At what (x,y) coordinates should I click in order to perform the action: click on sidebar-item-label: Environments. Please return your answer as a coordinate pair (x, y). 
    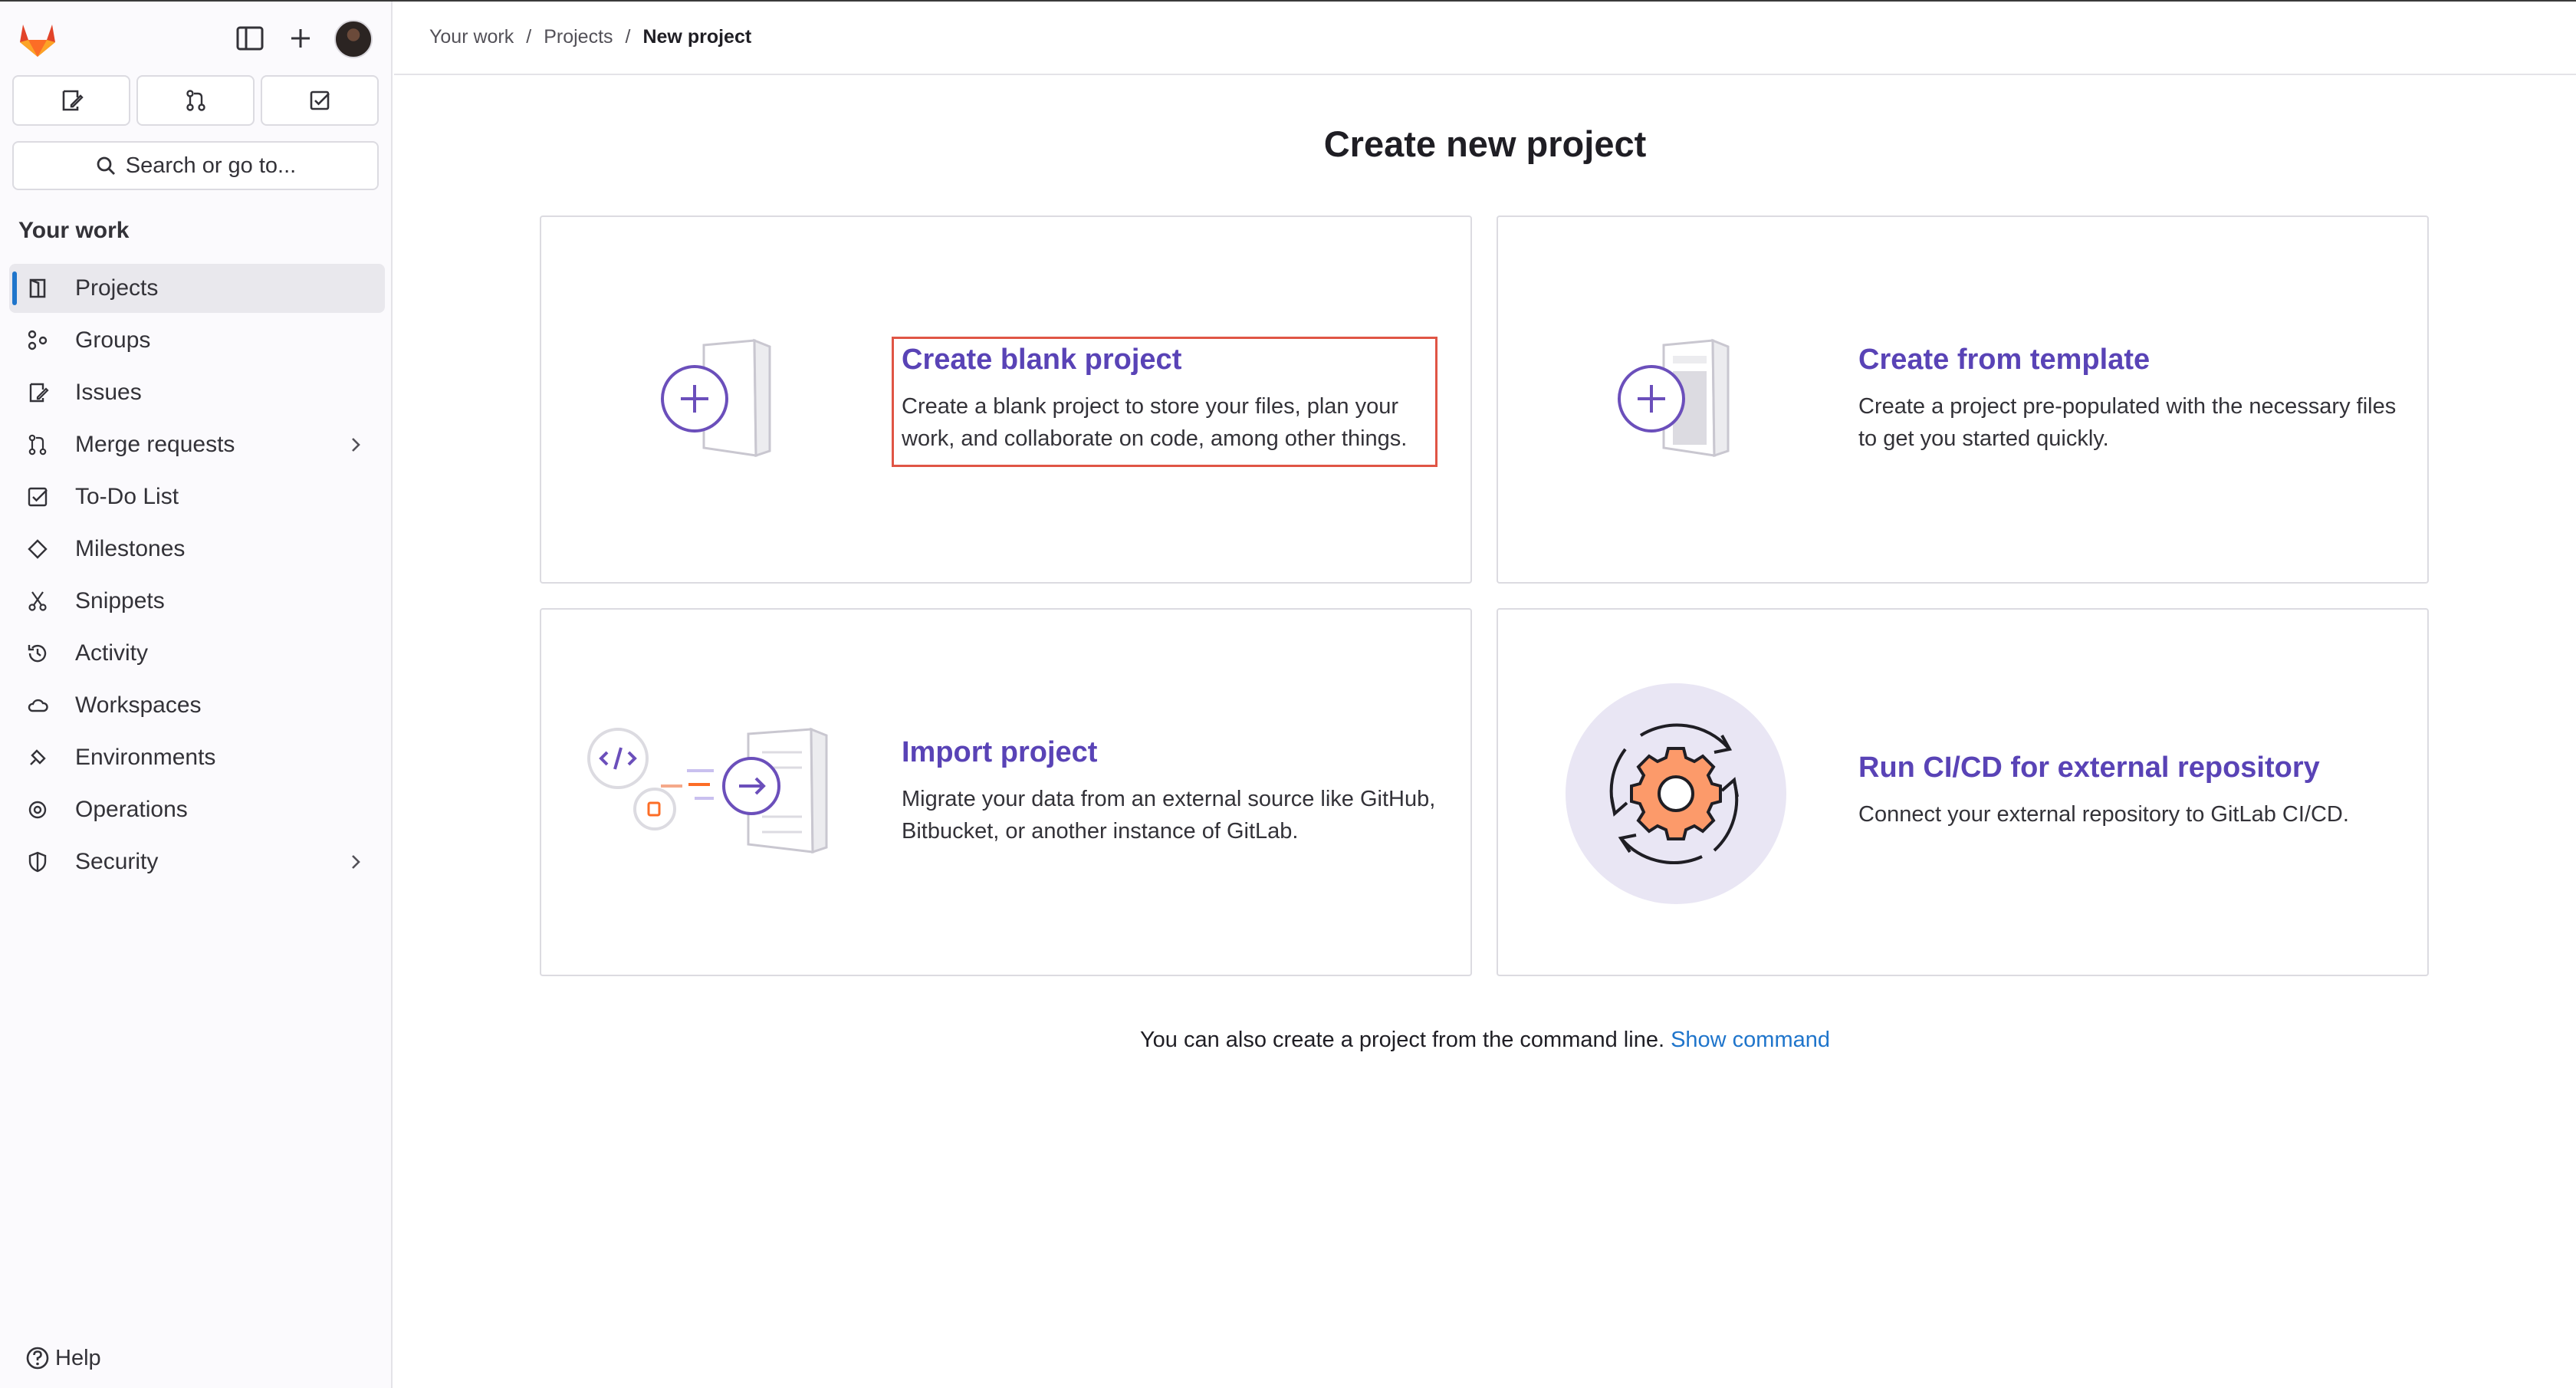
    Looking at the image, I should click on (146, 757).